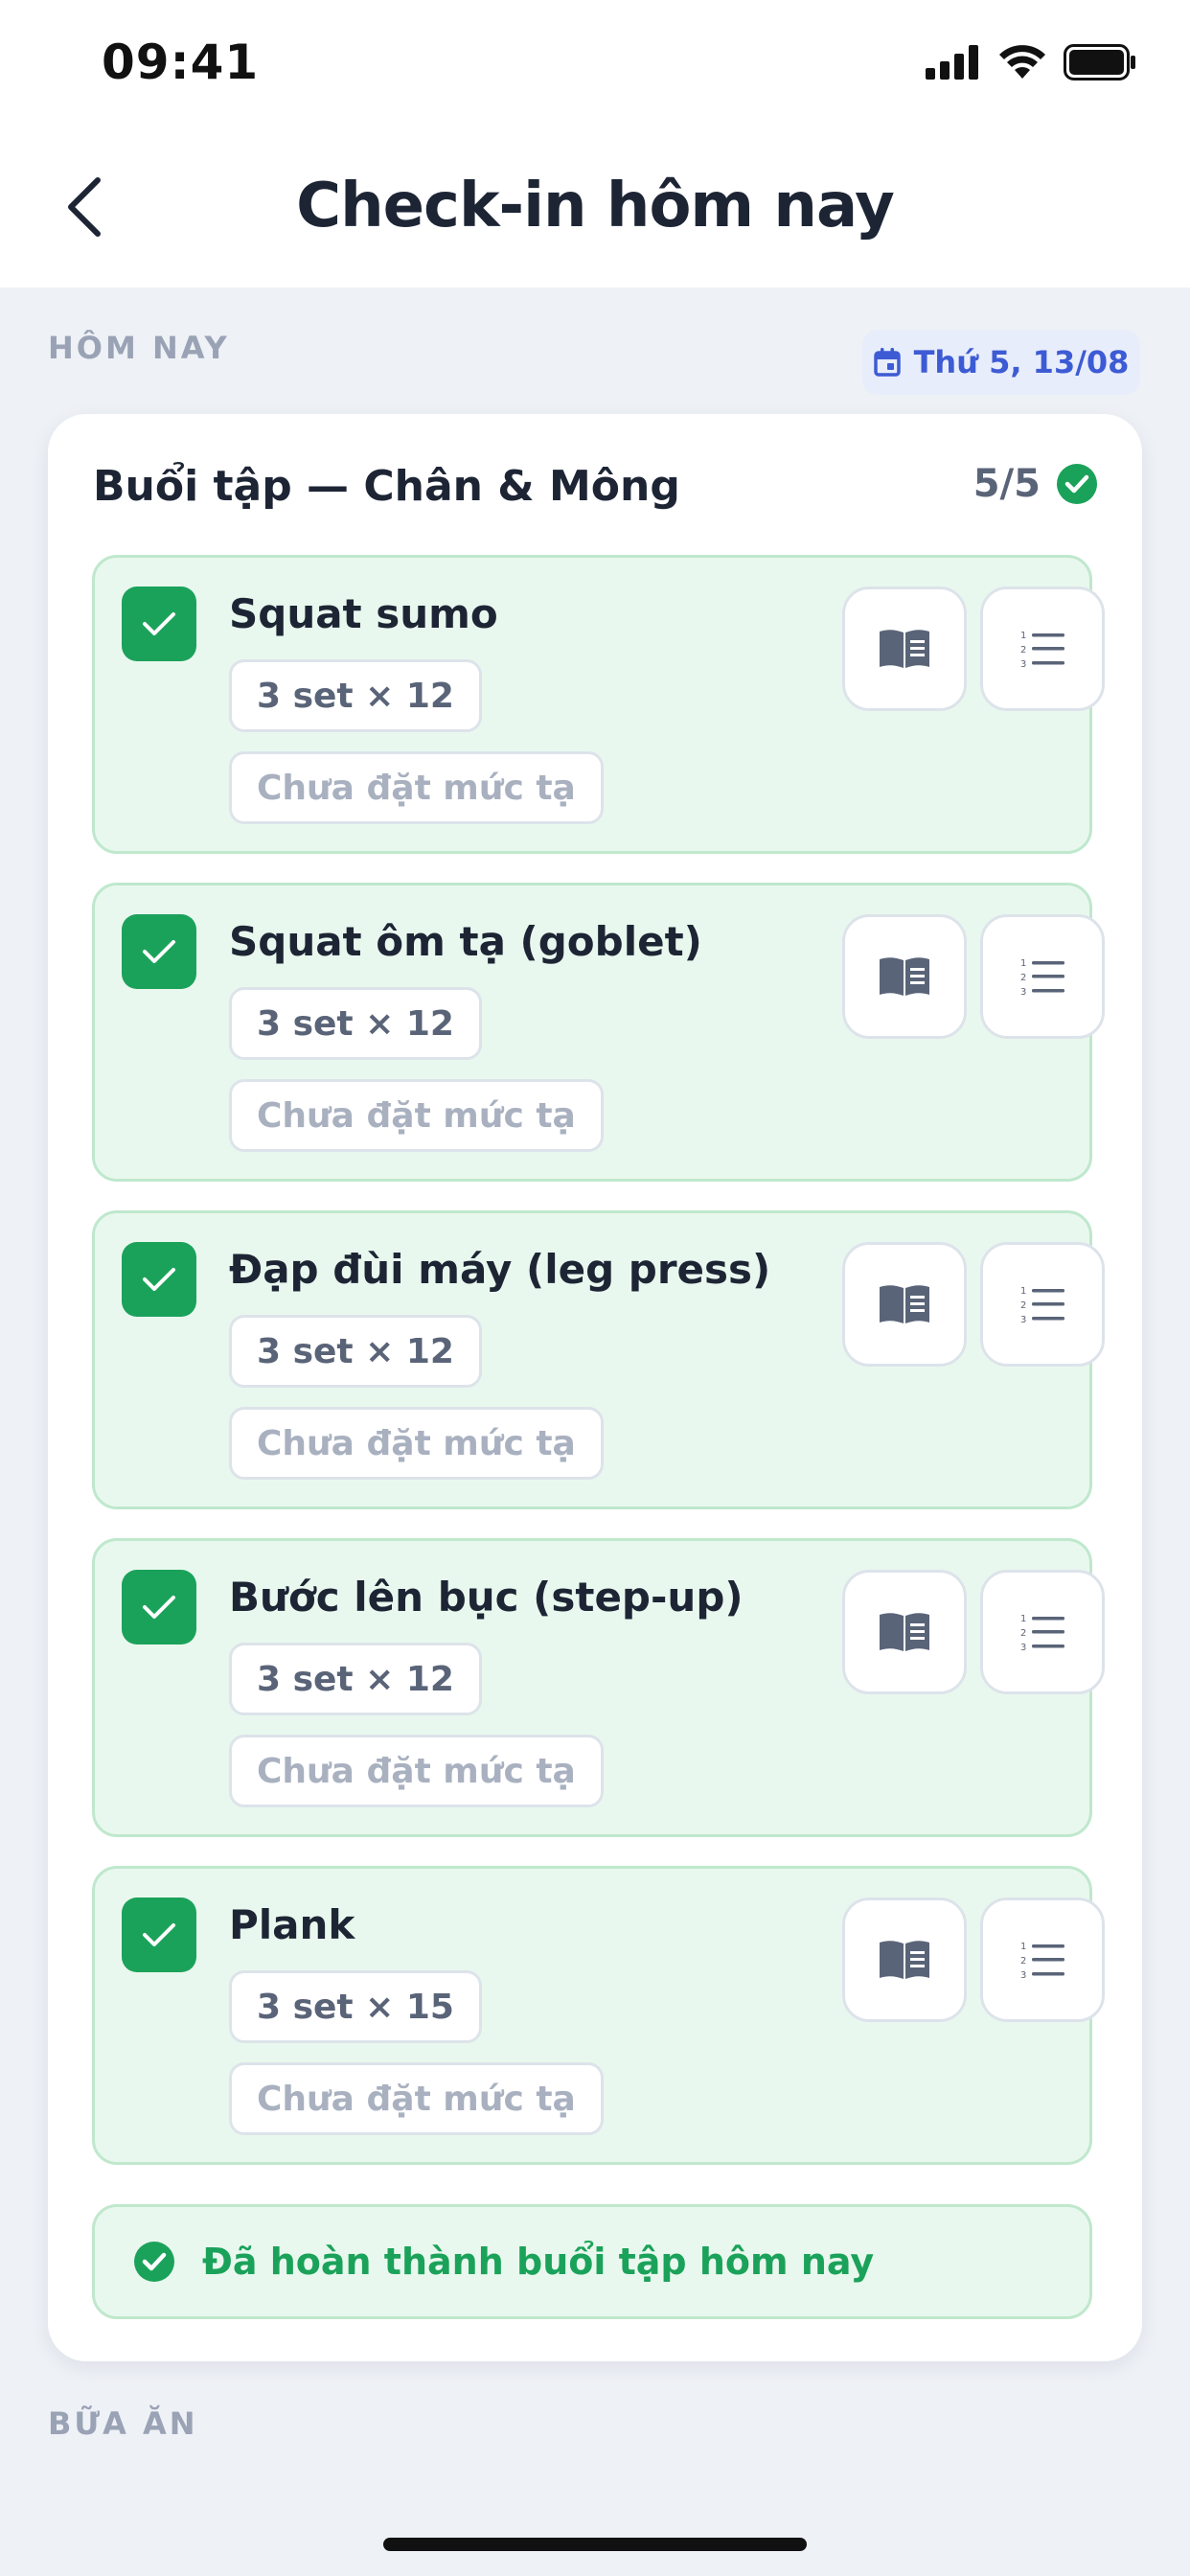 Image resolution: width=1190 pixels, height=2576 pixels. Describe the element at coordinates (1022, 62) in the screenshot. I see `wifi-icon` at that location.